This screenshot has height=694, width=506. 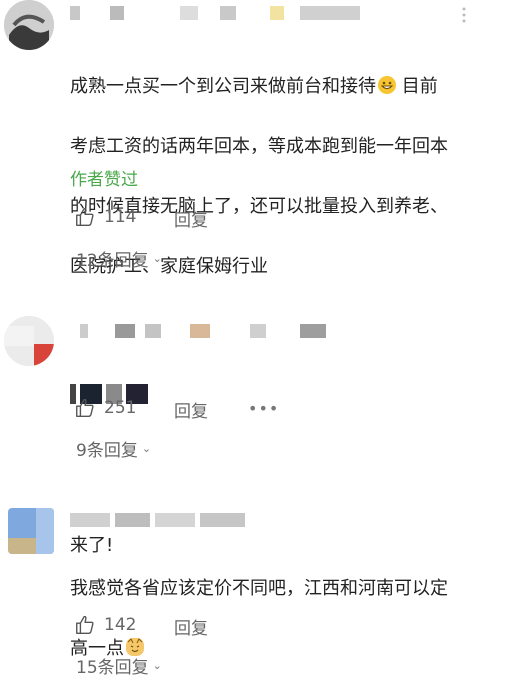 I want to click on like-count: 251, so click(x=120, y=408).